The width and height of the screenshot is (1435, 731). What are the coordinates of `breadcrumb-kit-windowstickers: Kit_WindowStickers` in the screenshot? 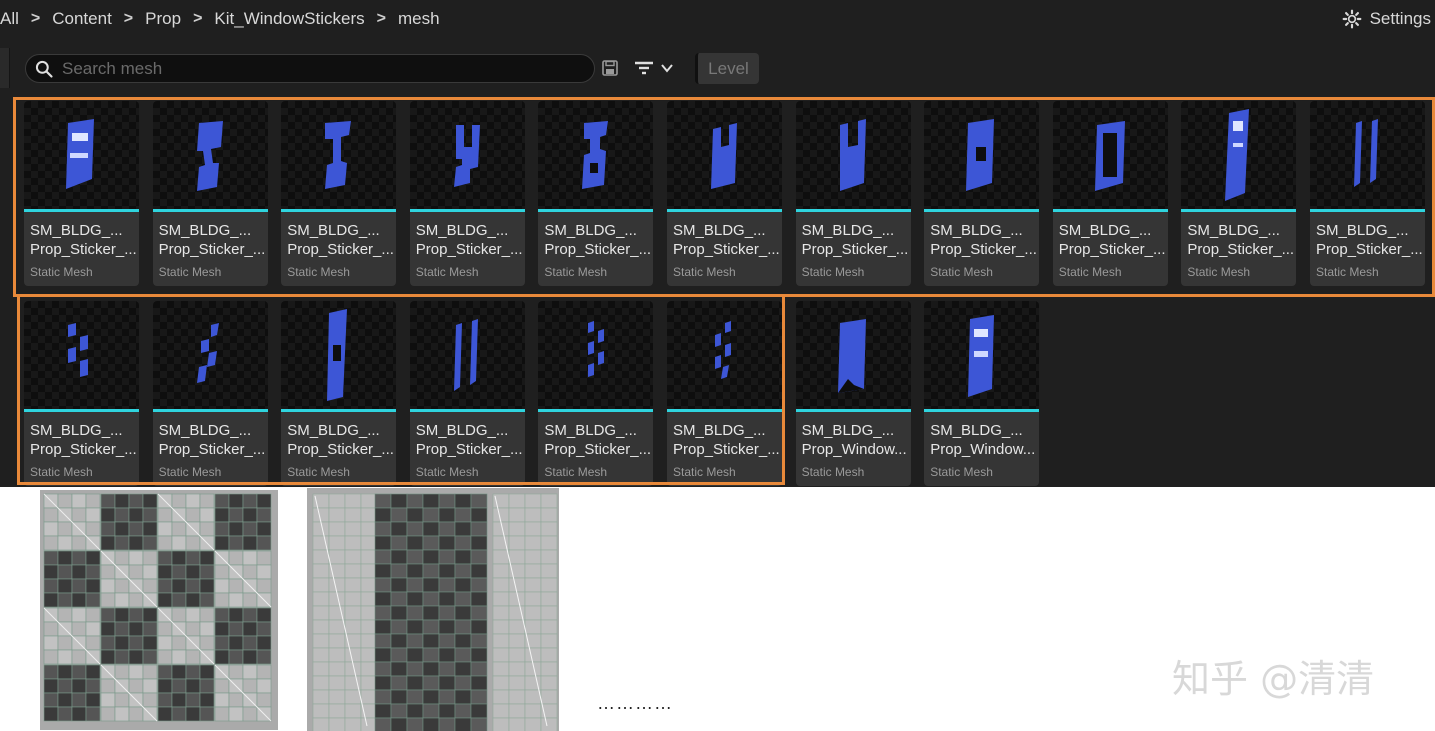 It's located at (289, 19).